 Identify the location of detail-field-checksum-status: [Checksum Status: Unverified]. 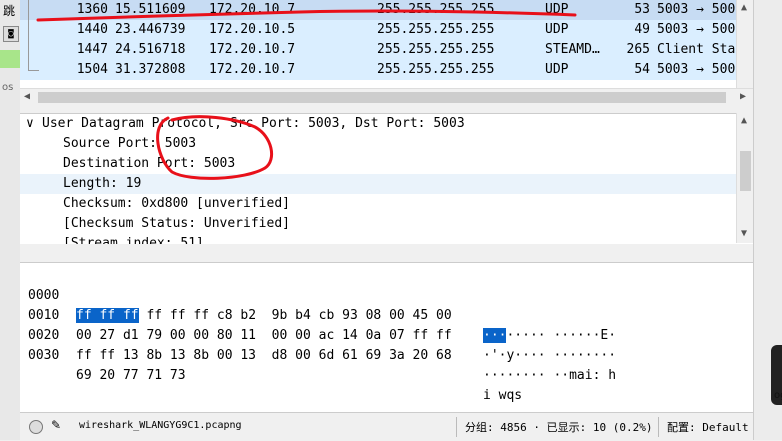
(386, 224).